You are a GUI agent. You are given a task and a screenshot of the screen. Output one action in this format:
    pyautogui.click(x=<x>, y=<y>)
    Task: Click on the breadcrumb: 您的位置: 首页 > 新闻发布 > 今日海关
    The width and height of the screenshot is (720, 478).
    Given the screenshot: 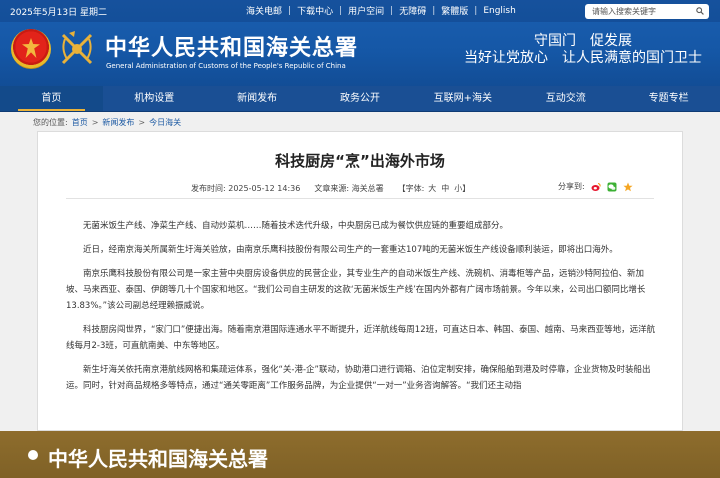 What is the action you would take?
    pyautogui.click(x=107, y=122)
    